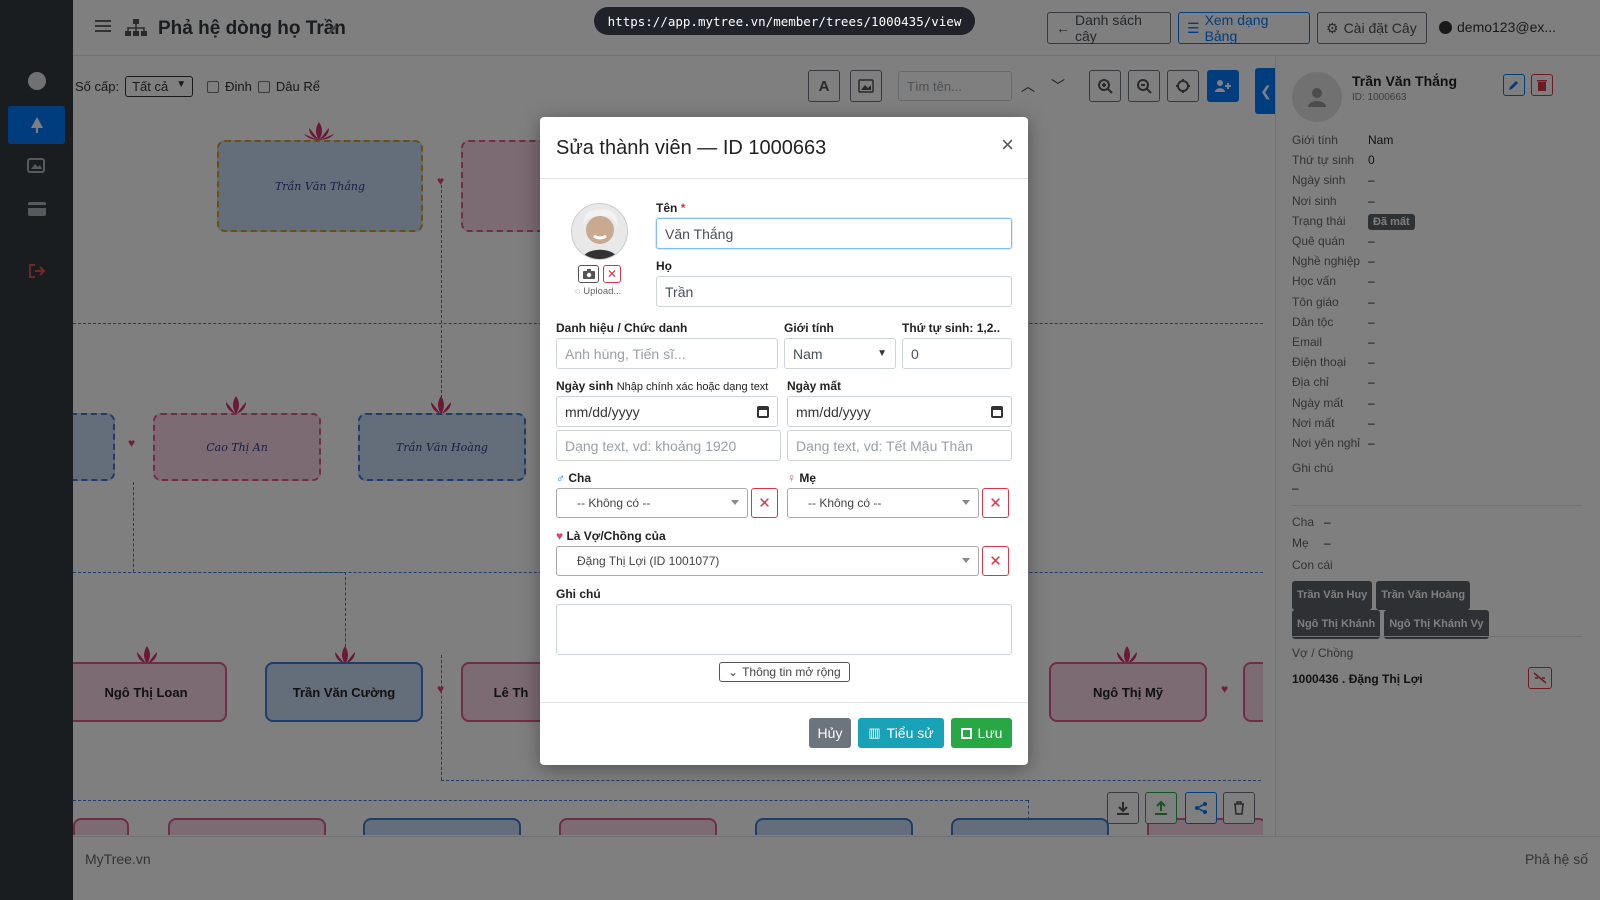 The width and height of the screenshot is (1600, 900). I want to click on member-photo, so click(599, 231).